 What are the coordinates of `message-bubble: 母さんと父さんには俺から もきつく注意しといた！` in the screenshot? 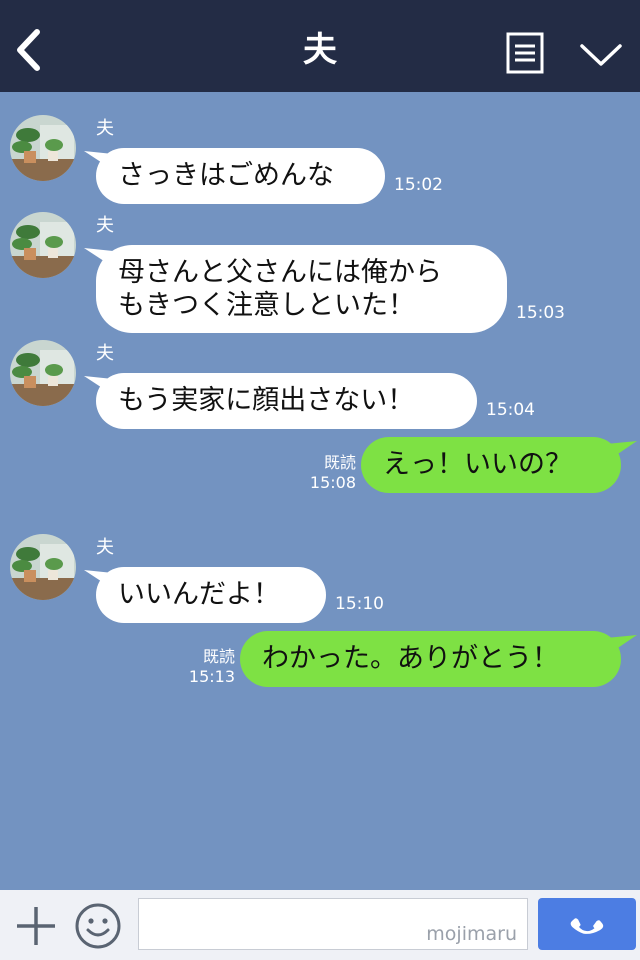 It's located at (301, 289).